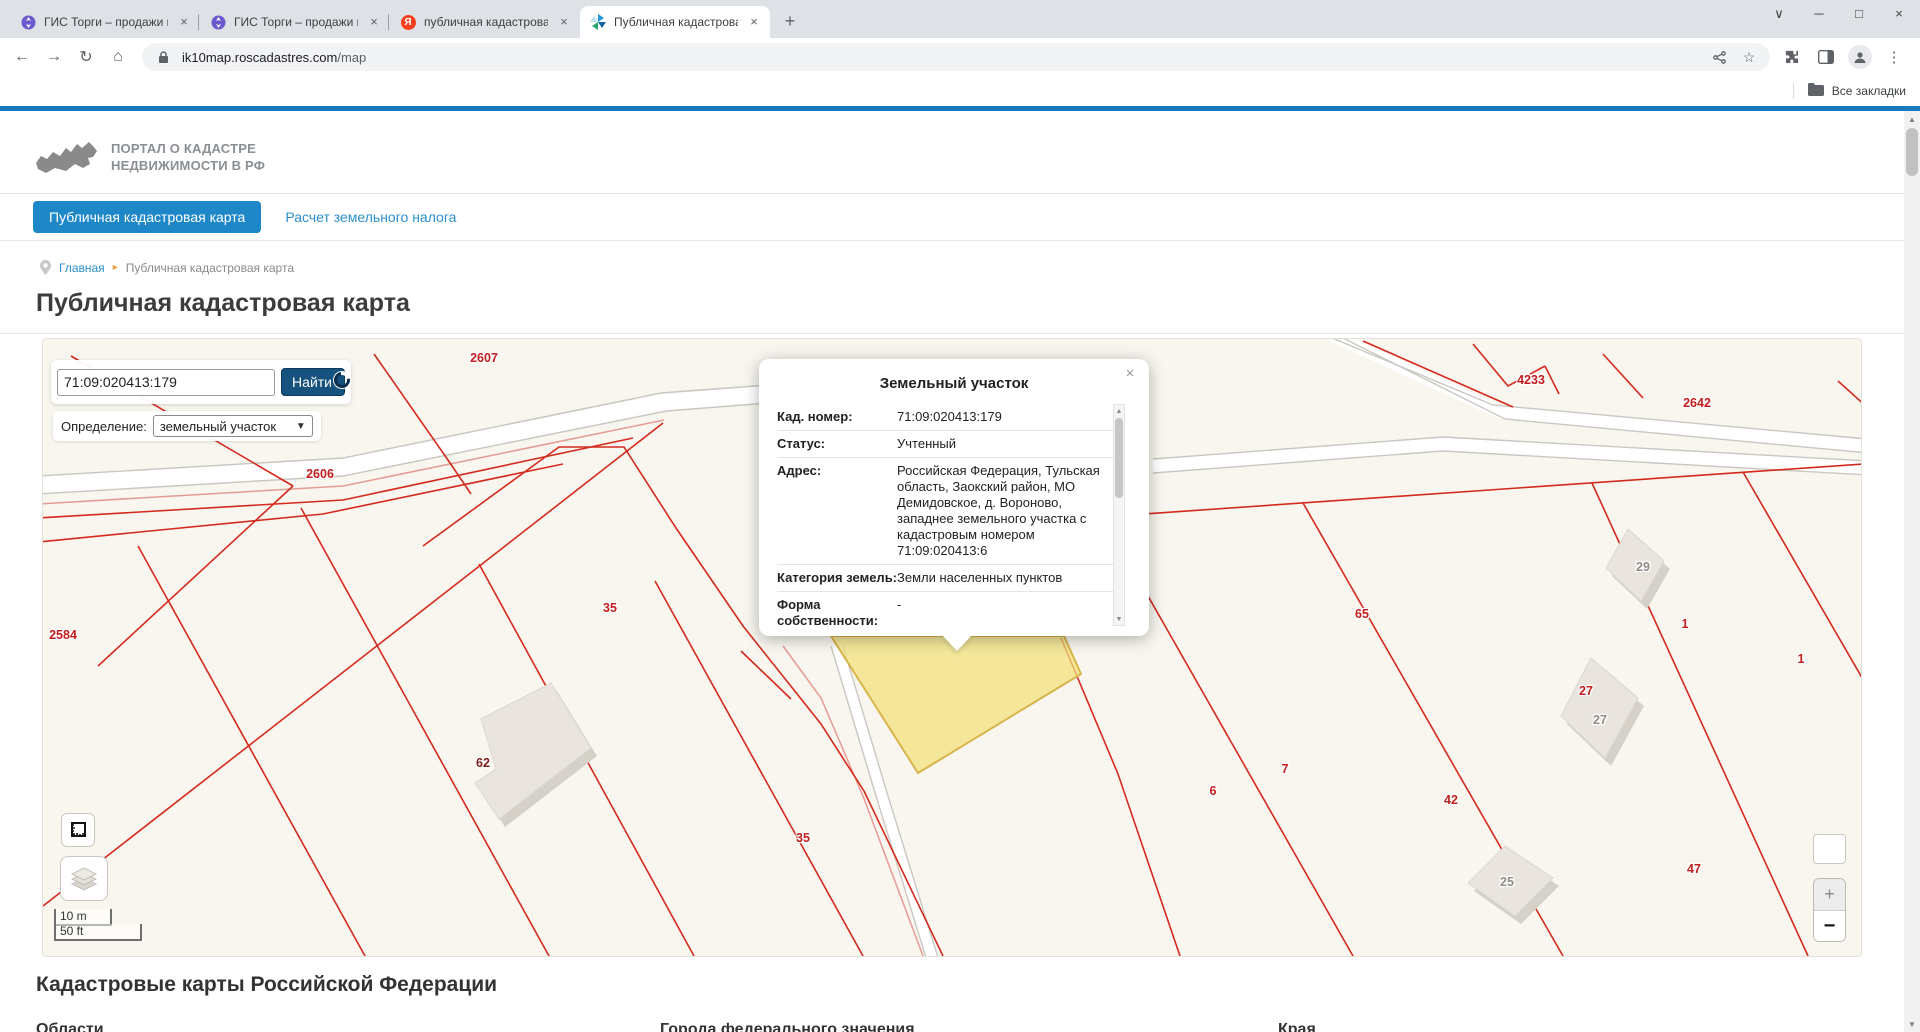 The width and height of the screenshot is (1920, 1032). I want to click on popup-scroll-up-icon: ▲, so click(1119, 411).